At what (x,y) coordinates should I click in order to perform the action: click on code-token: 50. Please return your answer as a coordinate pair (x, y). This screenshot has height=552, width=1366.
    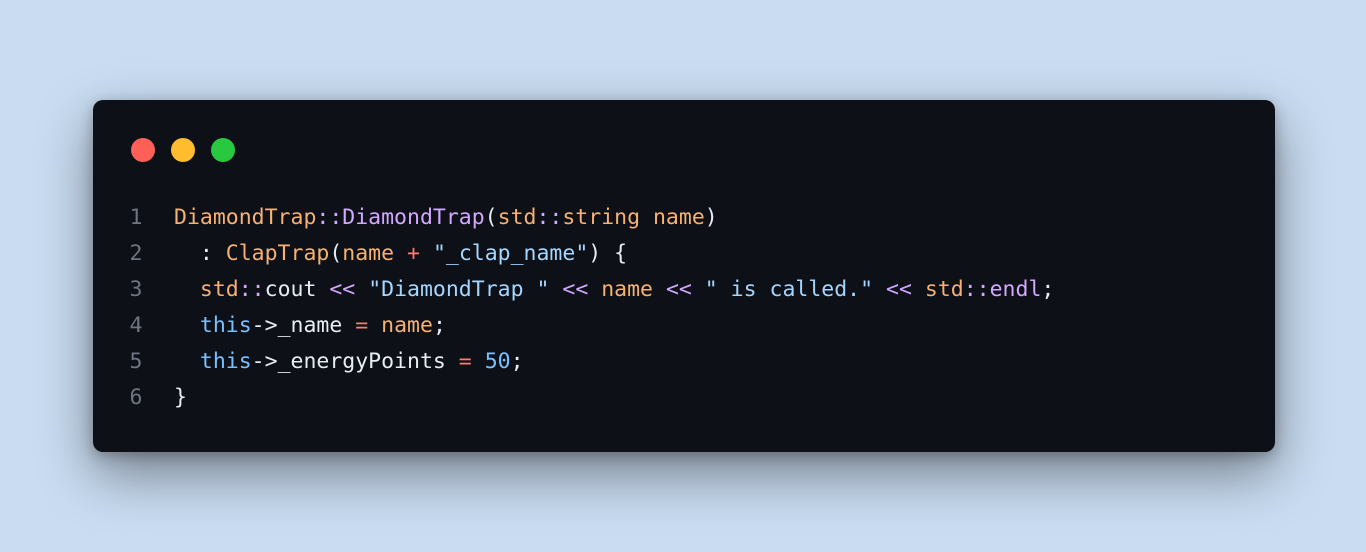
    Looking at the image, I should click on (497, 361).